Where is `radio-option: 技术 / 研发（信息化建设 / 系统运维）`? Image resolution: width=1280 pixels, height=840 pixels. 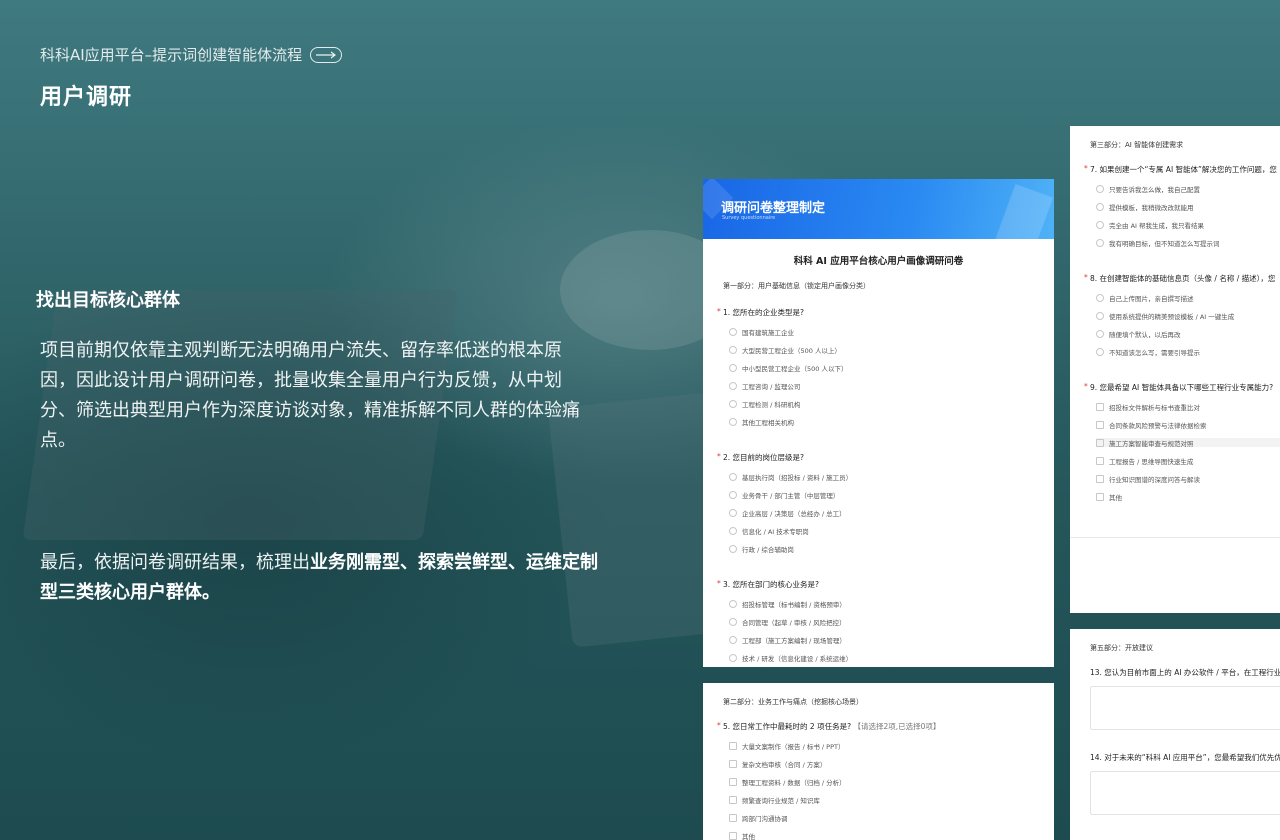
radio-option: 技术 / 研发（信息化建设 / 系统运维） is located at coordinates (891, 658).